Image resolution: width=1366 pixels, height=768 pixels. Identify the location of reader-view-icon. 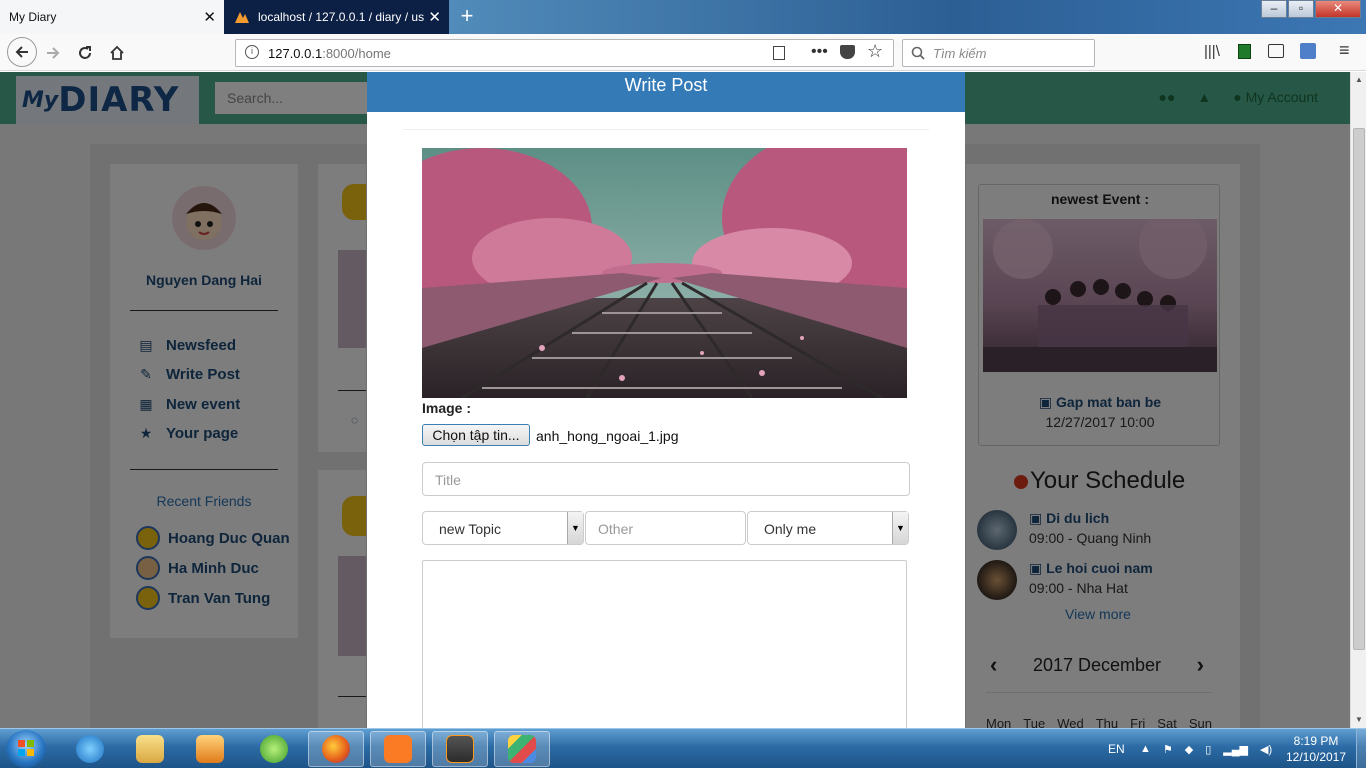
(779, 53).